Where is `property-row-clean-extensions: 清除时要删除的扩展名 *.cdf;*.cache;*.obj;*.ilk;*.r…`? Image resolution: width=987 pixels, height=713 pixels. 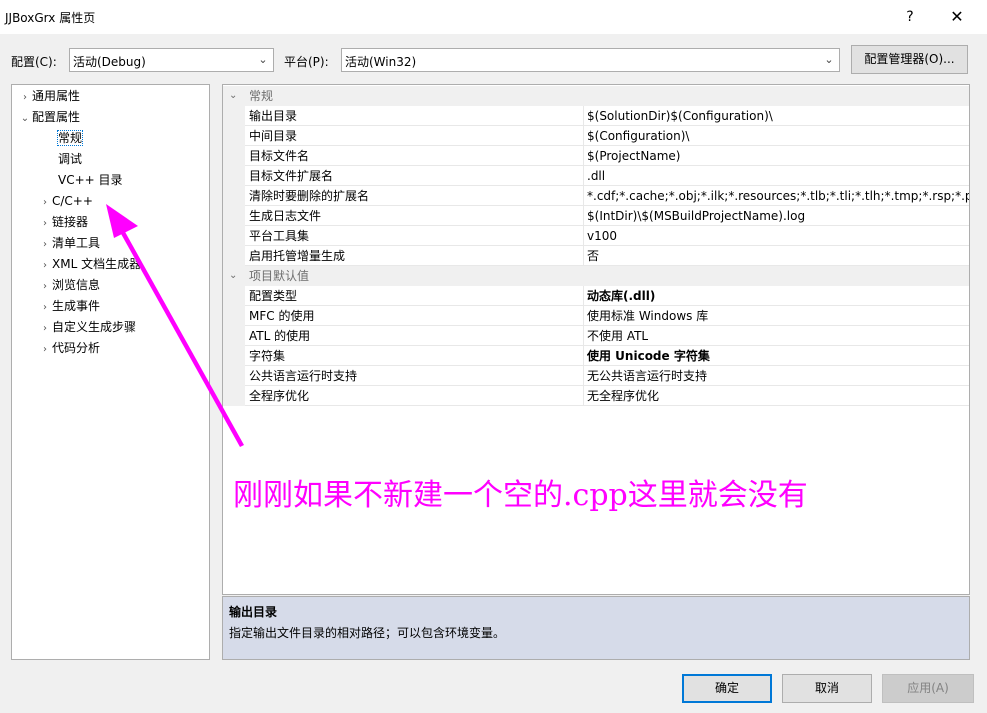 property-row-clean-extensions: 清除时要删除的扩展名 *.cdf;*.cache;*.obj;*.ilk;*.r… is located at coordinates (596, 196).